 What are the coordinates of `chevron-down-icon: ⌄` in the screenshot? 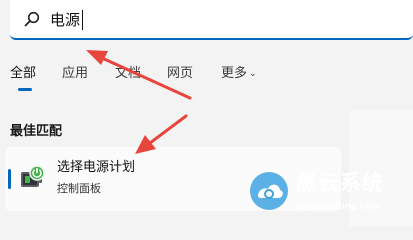 It's located at (253, 74).